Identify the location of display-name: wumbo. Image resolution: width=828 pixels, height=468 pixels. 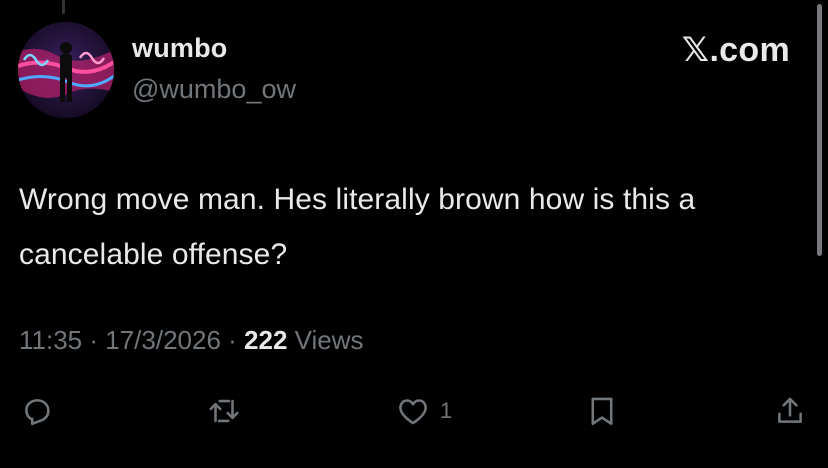
(180, 48).